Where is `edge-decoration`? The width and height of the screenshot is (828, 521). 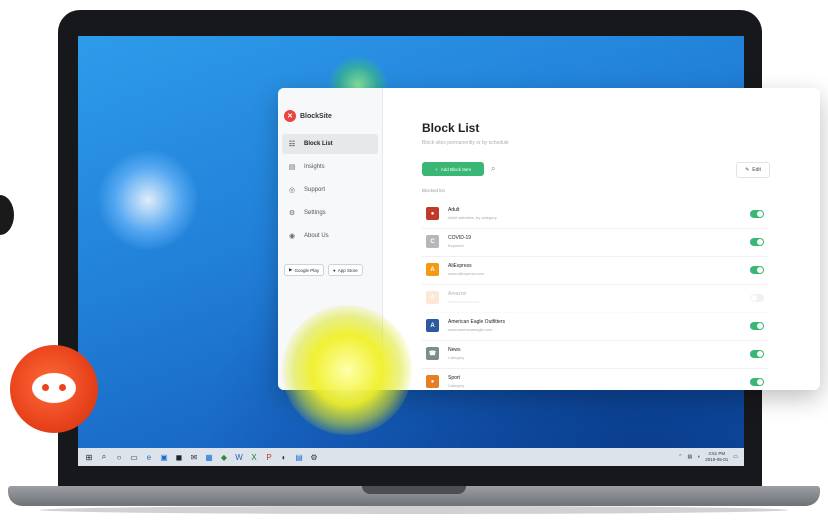 edge-decoration is located at coordinates (7, 215).